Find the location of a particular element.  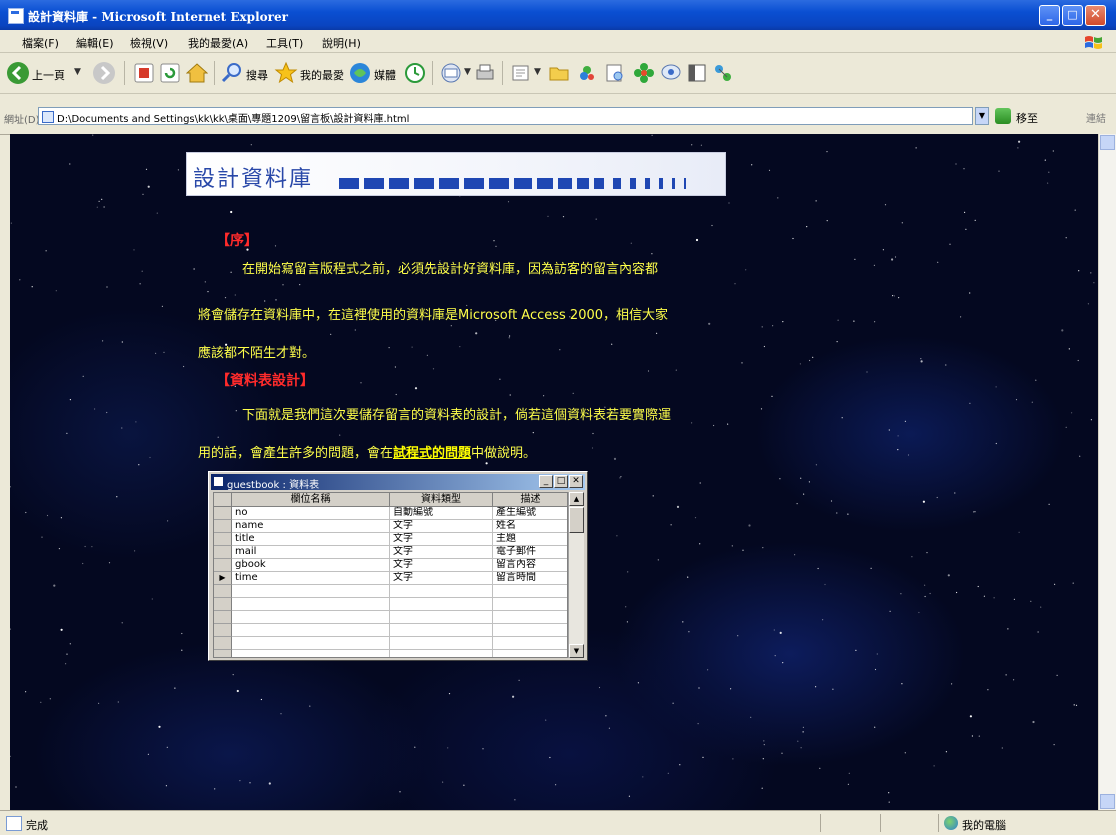

go-arrow-icon is located at coordinates (1003, 116).